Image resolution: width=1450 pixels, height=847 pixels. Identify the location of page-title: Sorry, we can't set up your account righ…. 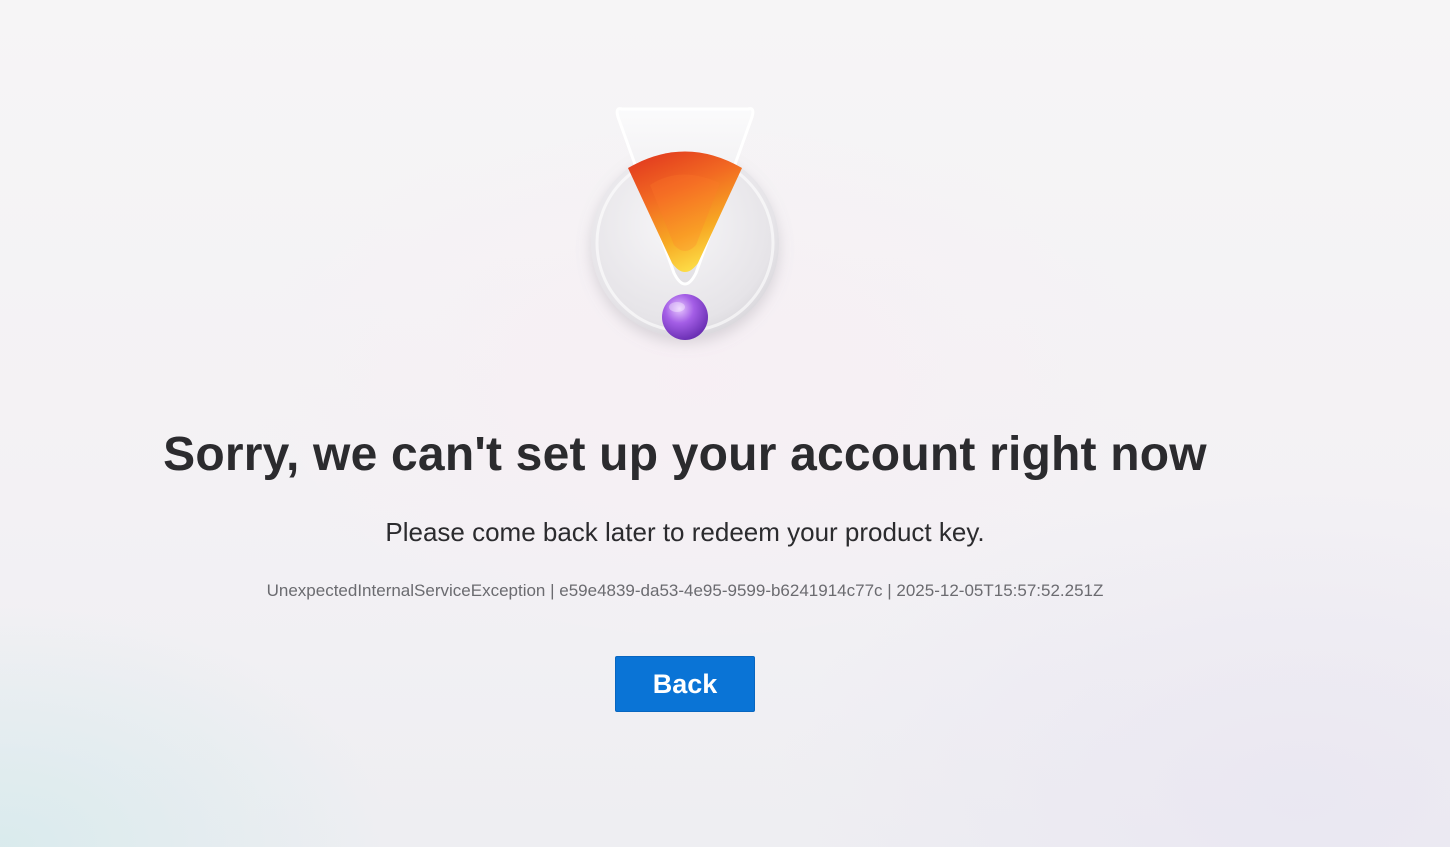
(685, 454).